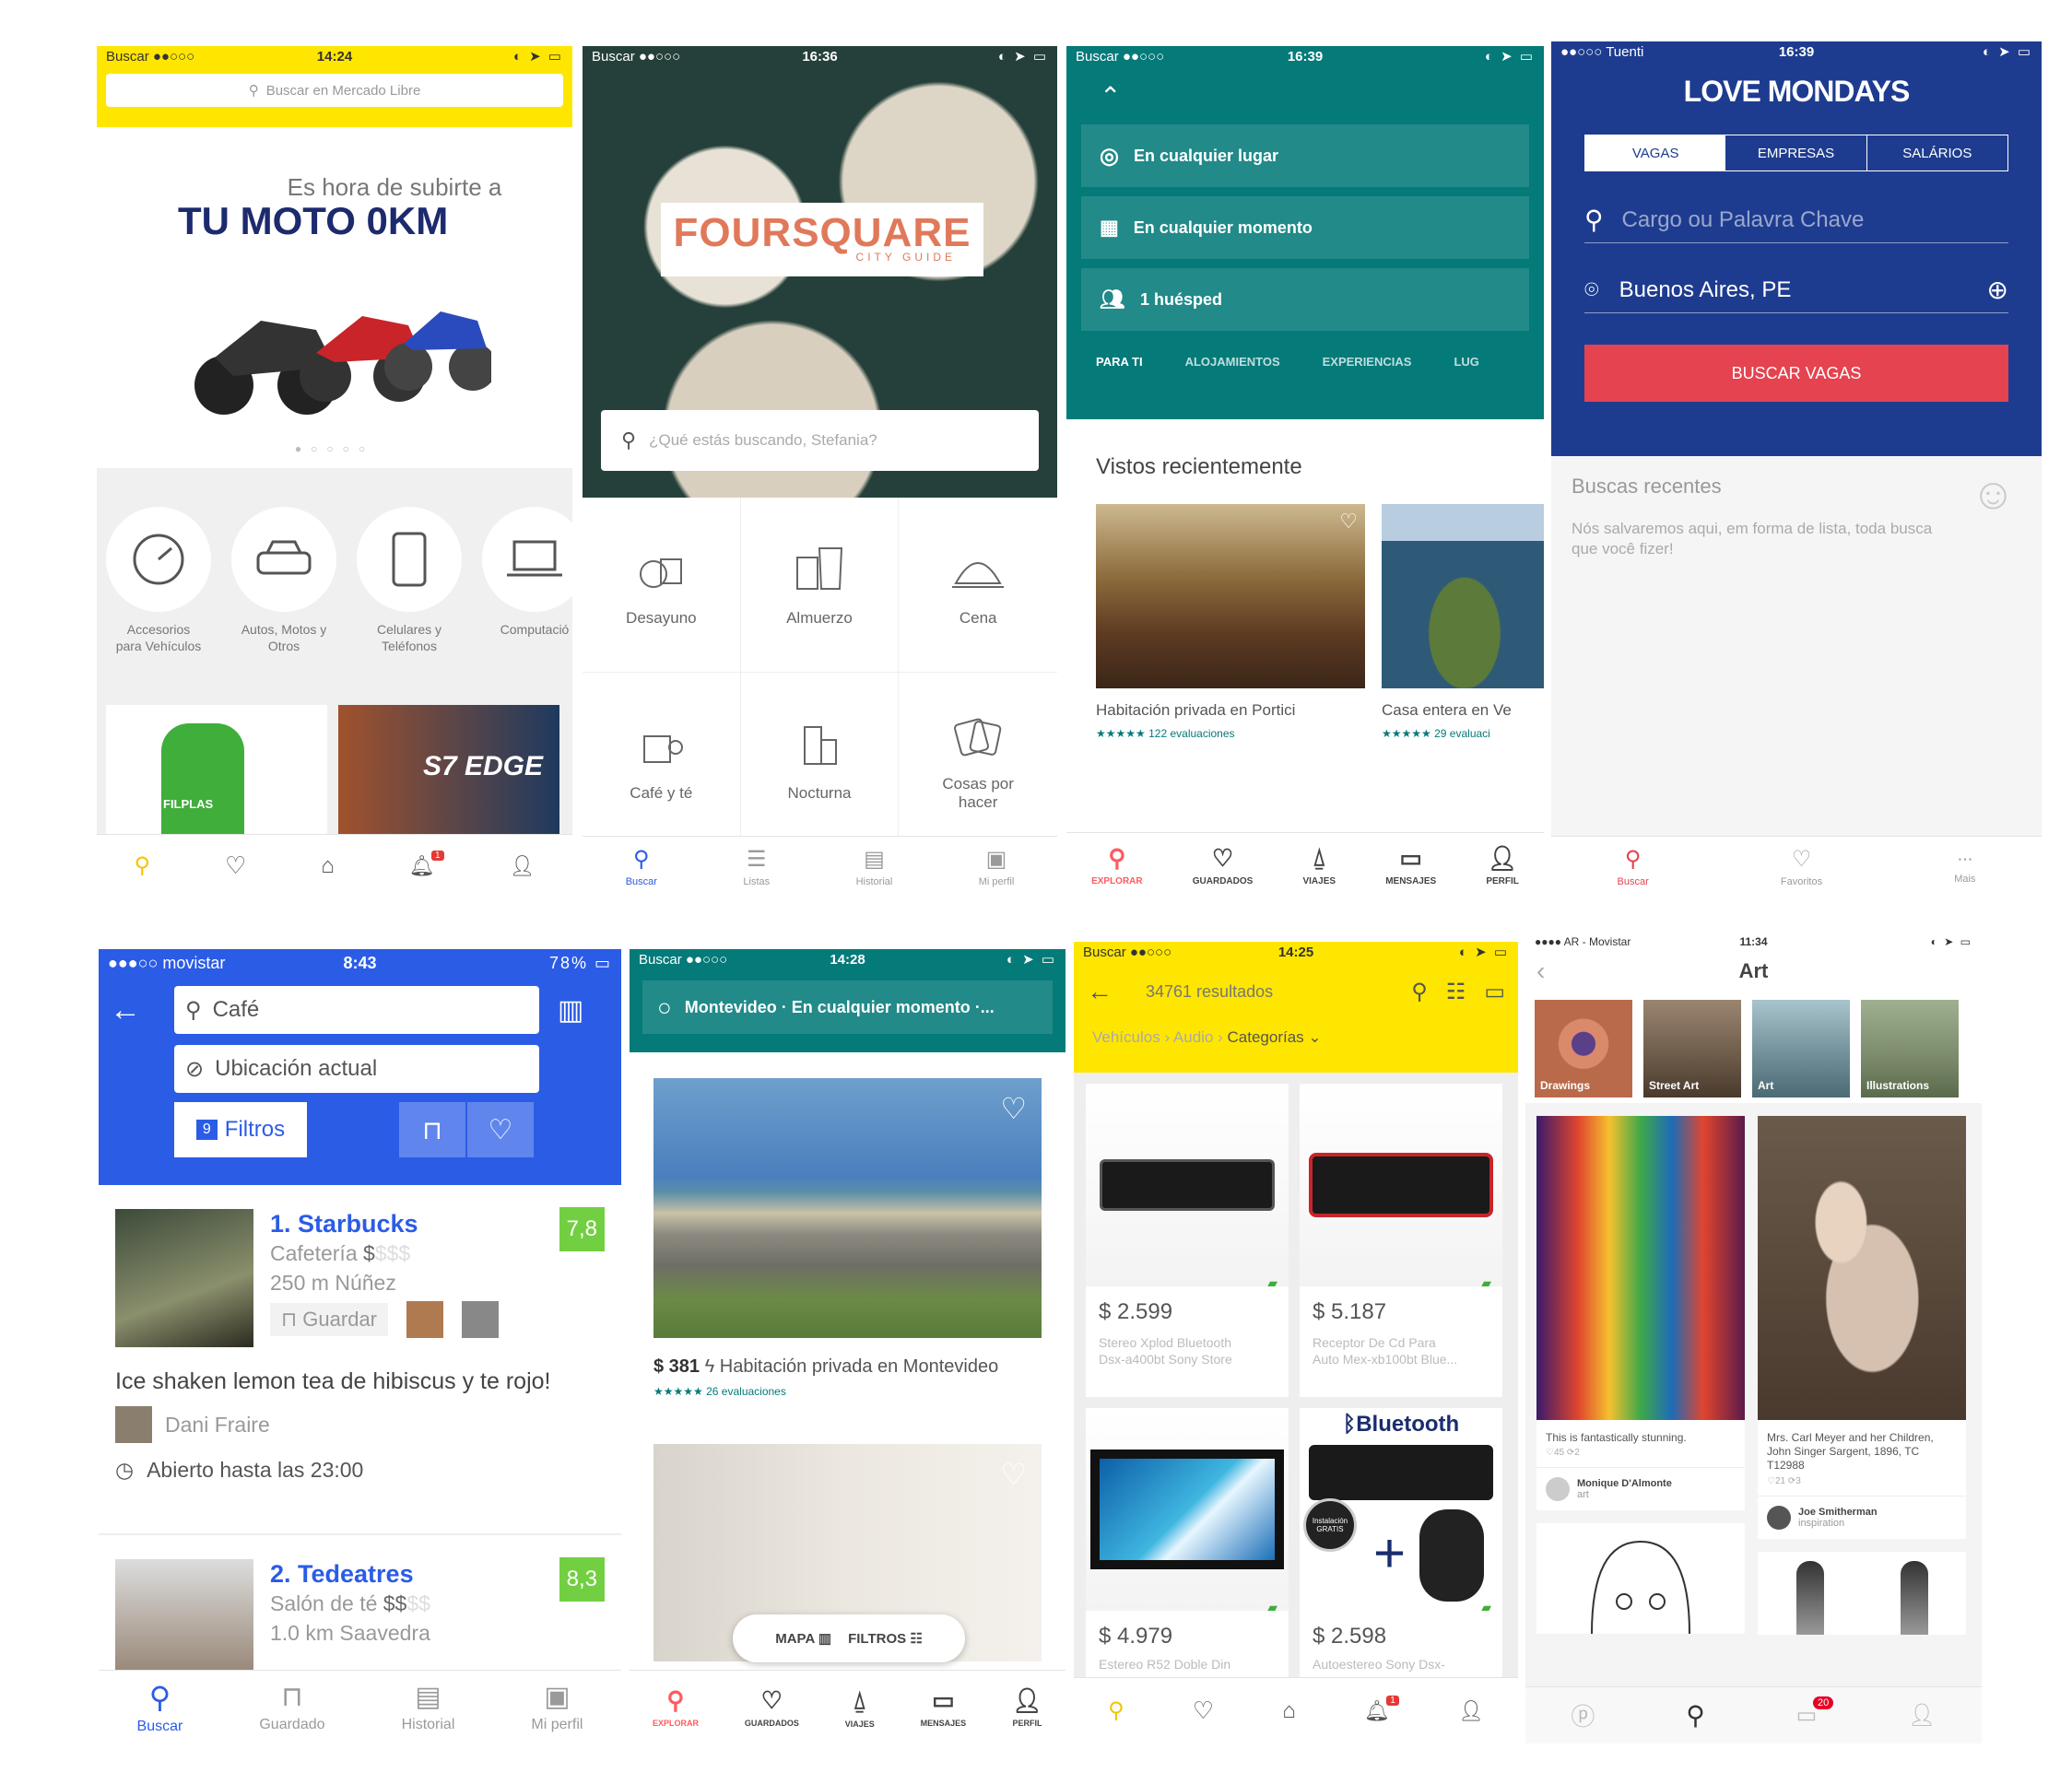 The image size is (2072, 1784). What do you see at coordinates (1796, 220) in the screenshot?
I see `keyword-input: ⚲ Cargo ou Palavra Chave` at bounding box center [1796, 220].